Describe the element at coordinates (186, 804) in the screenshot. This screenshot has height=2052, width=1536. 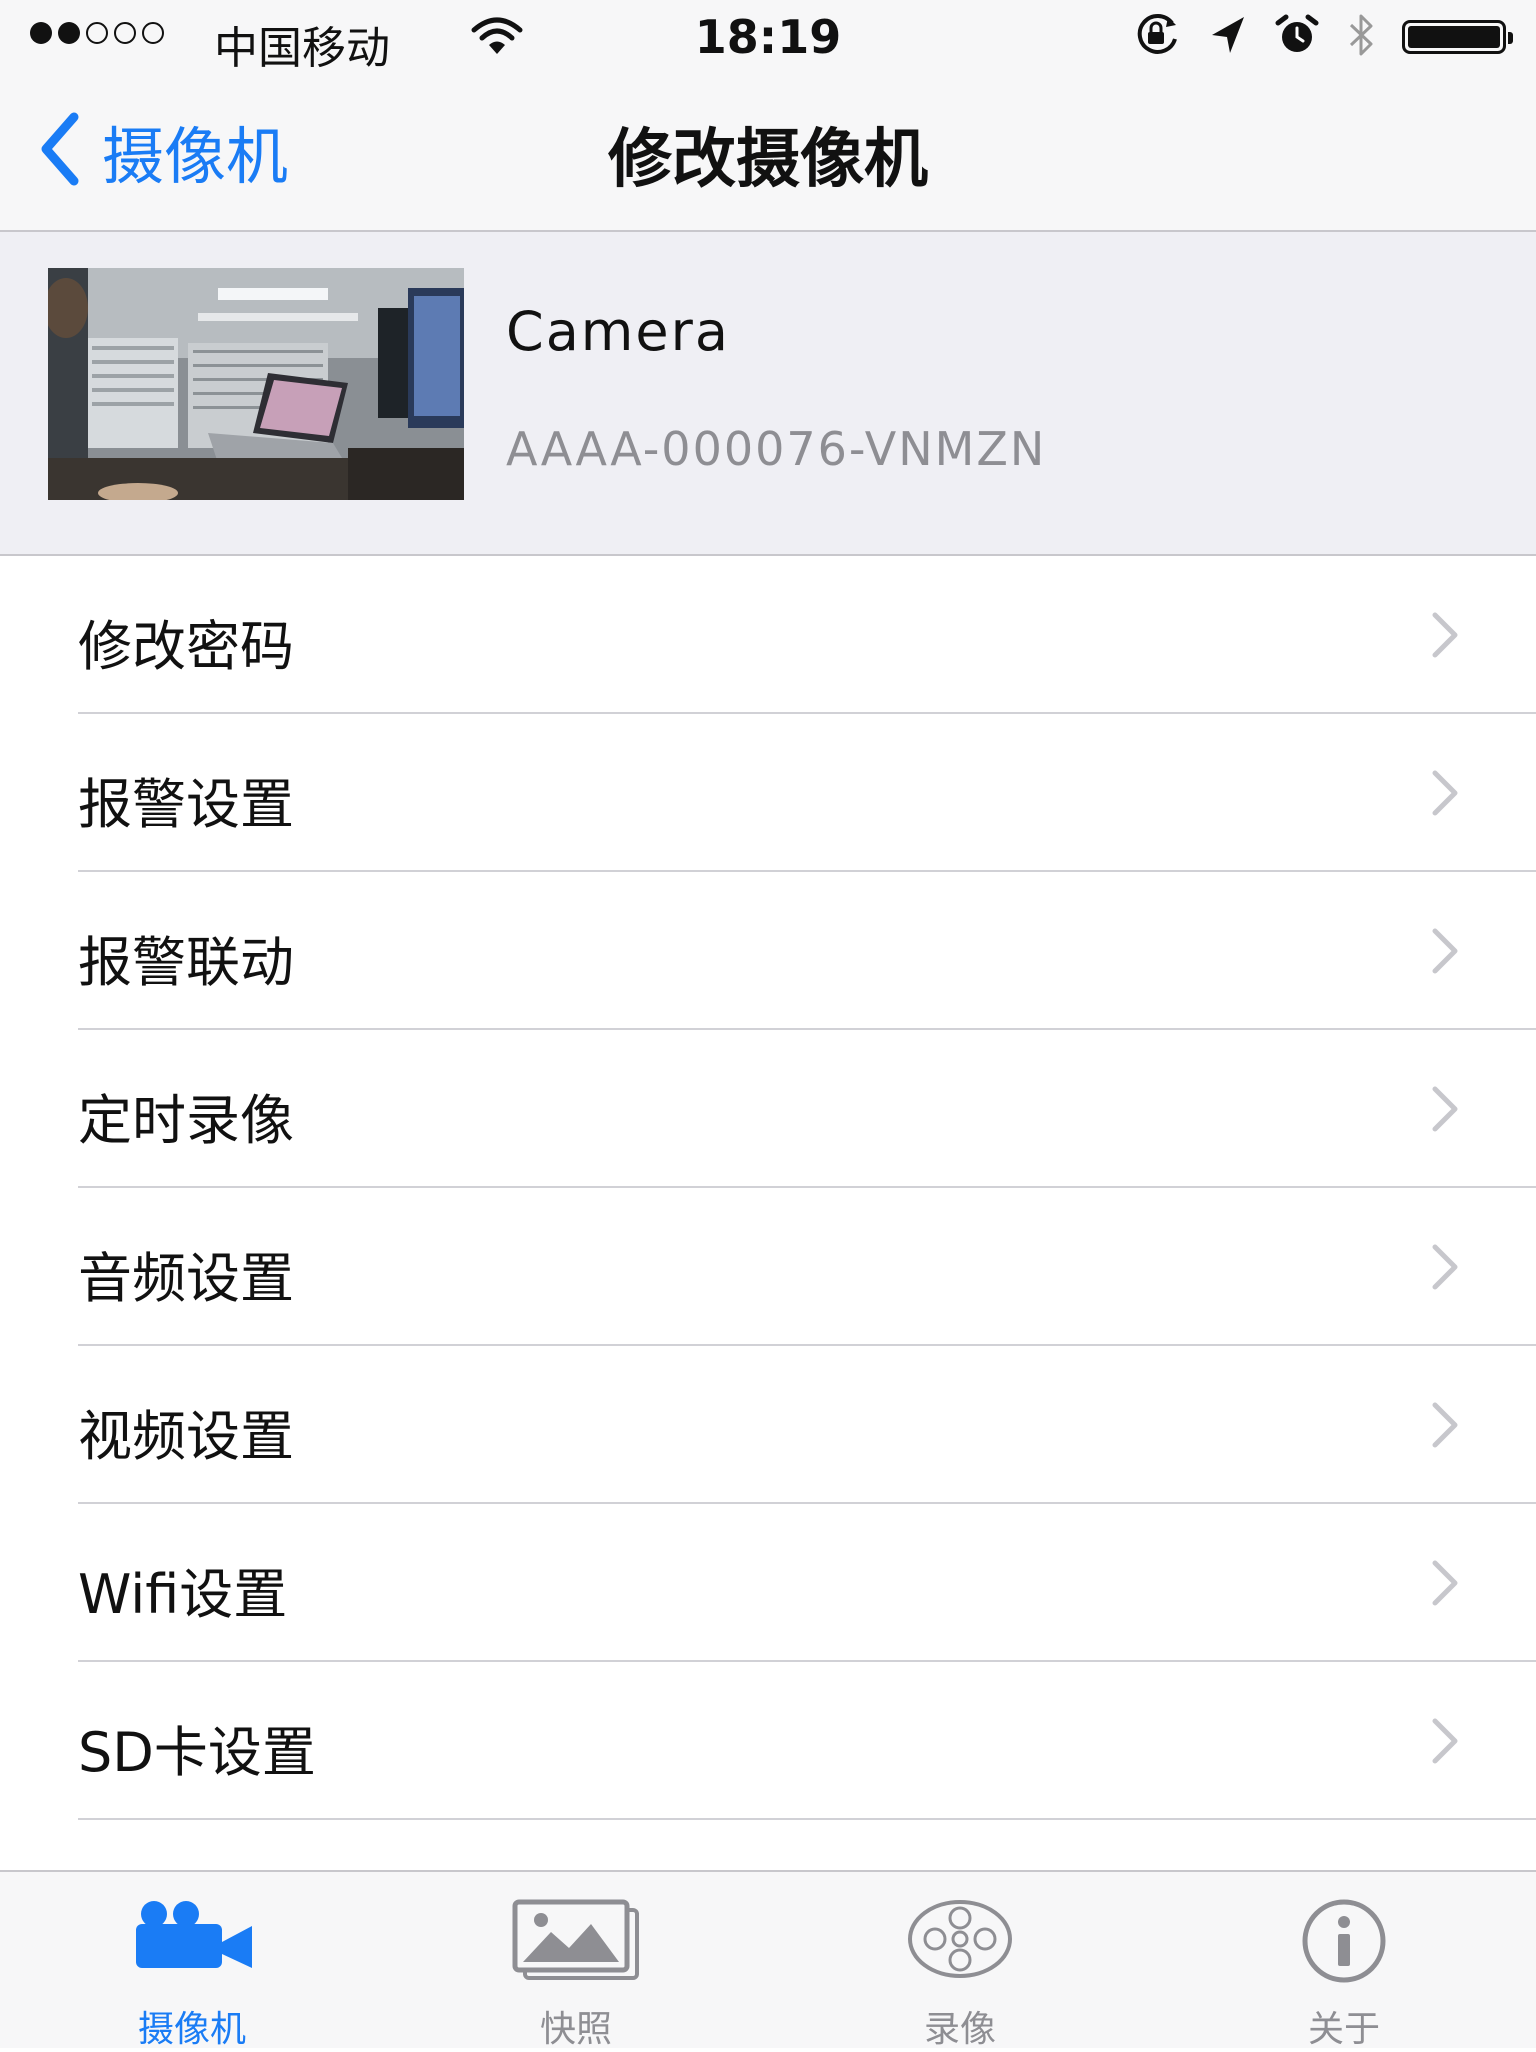
I see `menu-item-label: 报警设置` at that location.